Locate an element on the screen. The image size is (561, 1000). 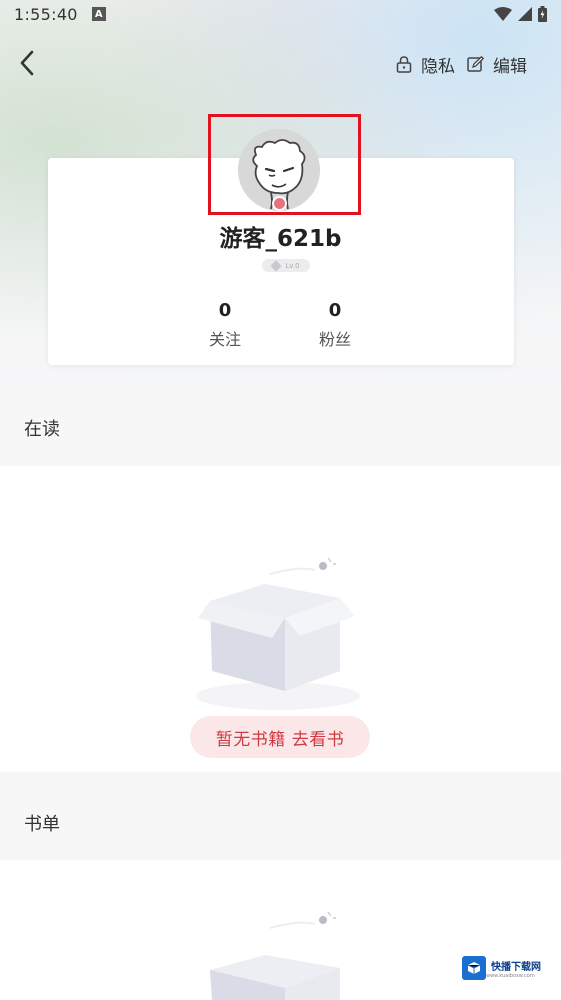
battery-icon is located at coordinates (542, 14).